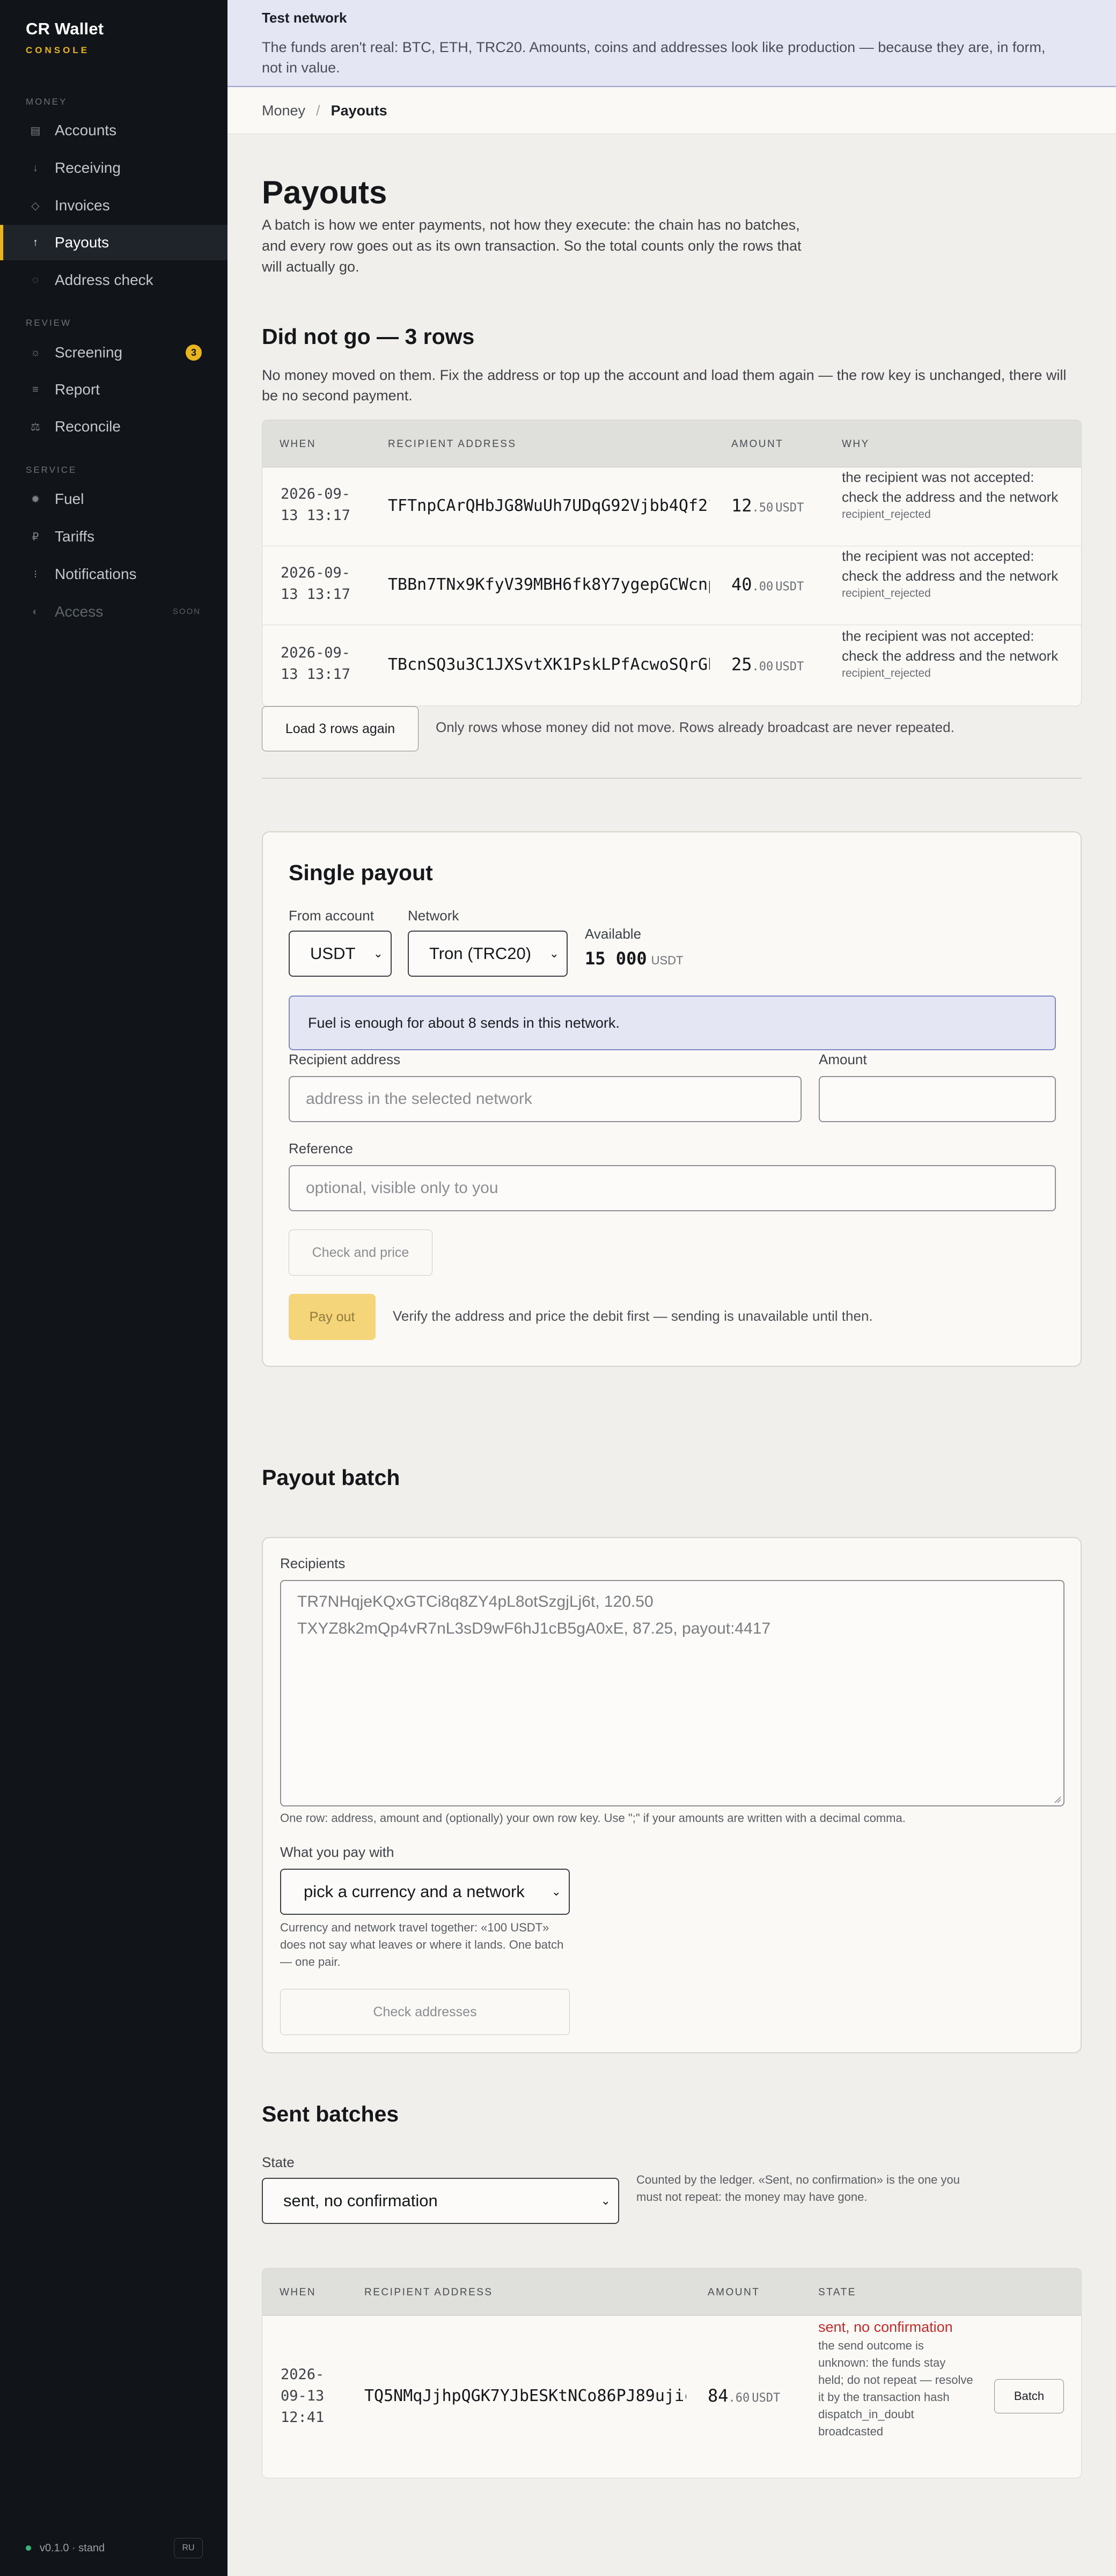  I want to click on fuel-icon: ✹, so click(35, 499).